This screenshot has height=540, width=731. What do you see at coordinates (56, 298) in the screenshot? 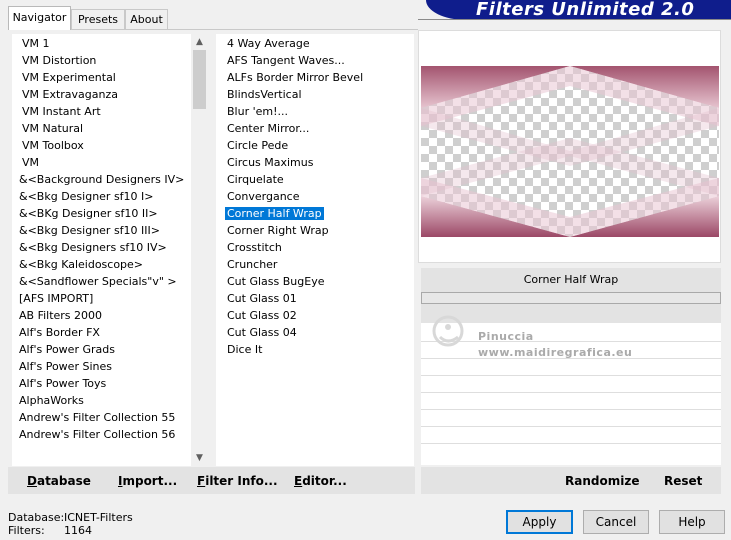
I see `category-item: [AFS IMPORT]` at bounding box center [56, 298].